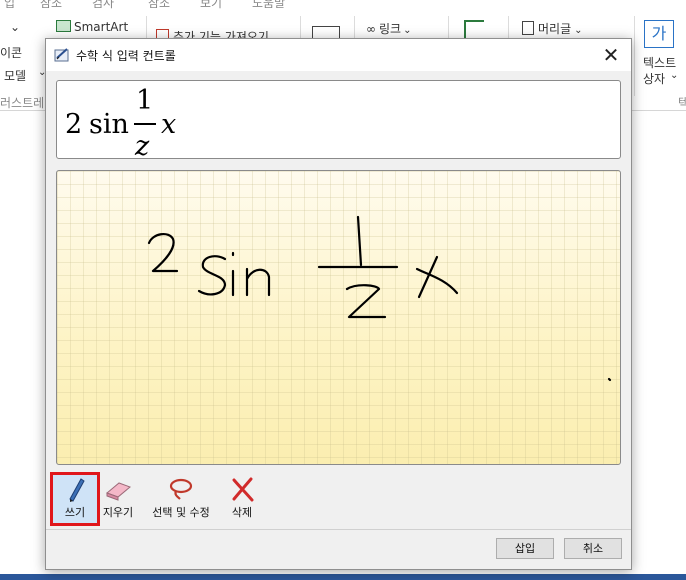 This screenshot has height=580, width=686. I want to click on close-icon: ✕, so click(611, 55).